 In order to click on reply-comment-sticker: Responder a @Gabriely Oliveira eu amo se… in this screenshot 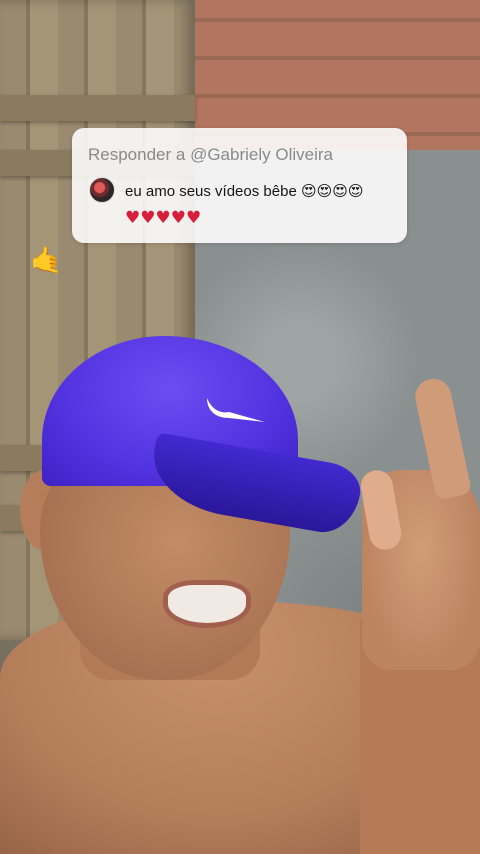, I will do `click(239, 185)`.